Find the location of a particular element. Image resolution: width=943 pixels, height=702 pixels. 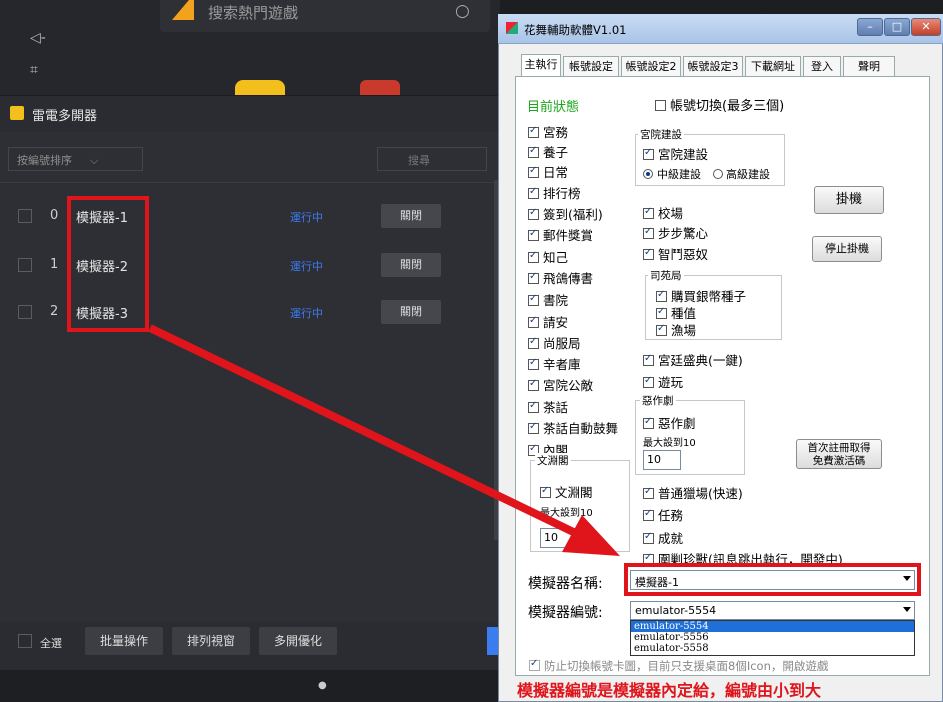

arrow-head is located at coordinates (591, 535).